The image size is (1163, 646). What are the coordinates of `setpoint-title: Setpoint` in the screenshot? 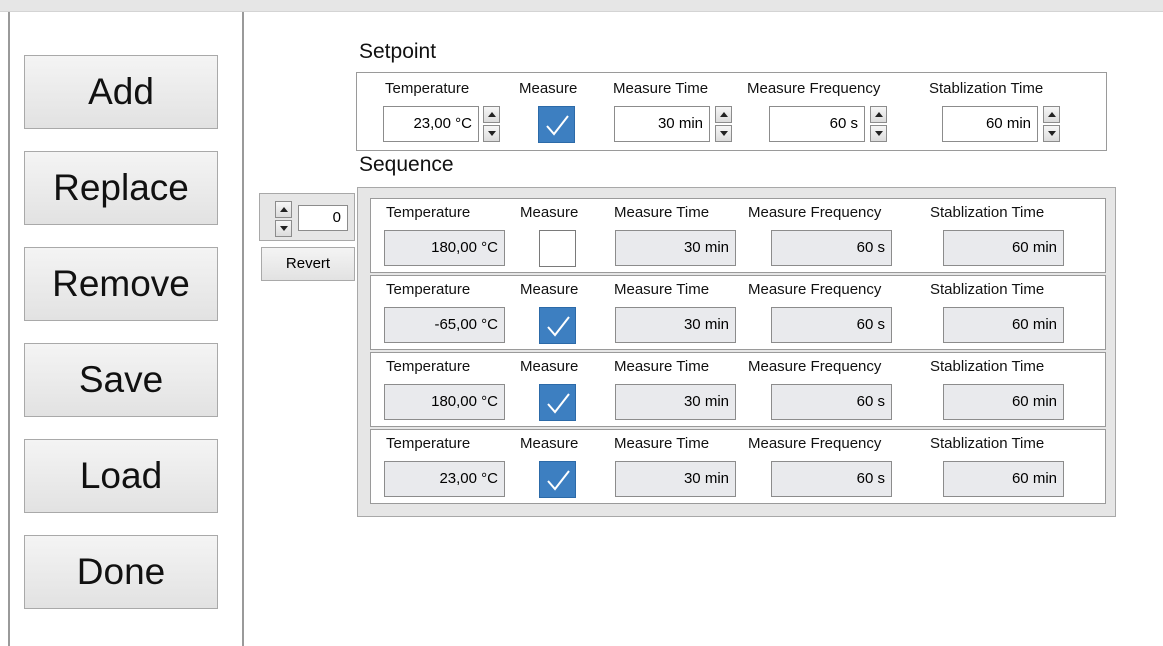 It's located at (398, 51).